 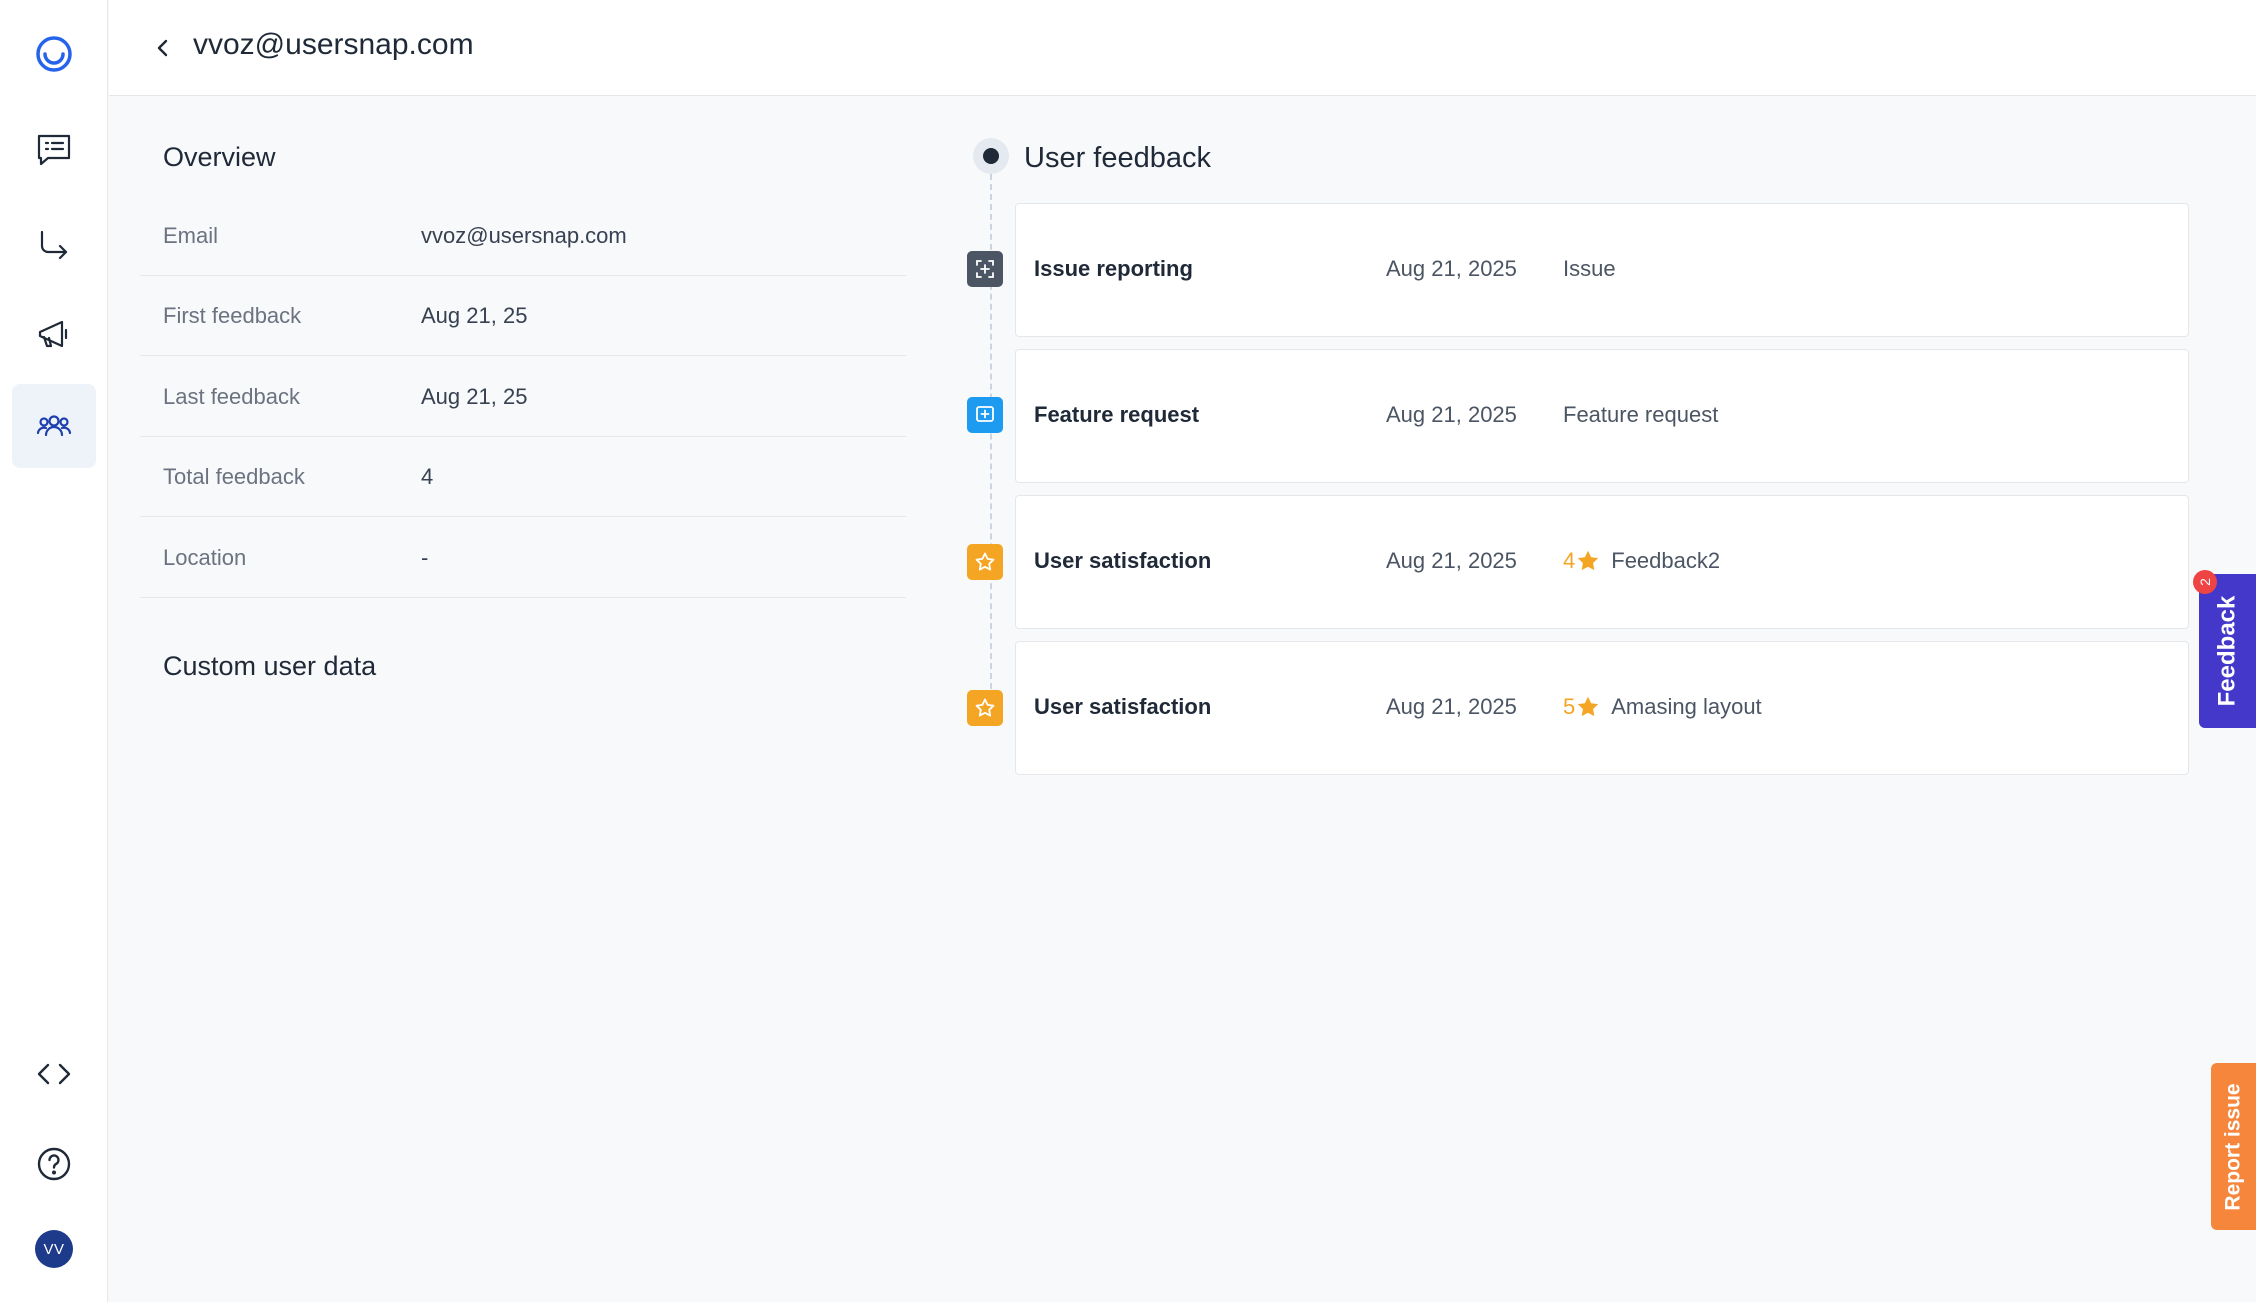 I want to click on screenshot-plus-icon, so click(x=985, y=269).